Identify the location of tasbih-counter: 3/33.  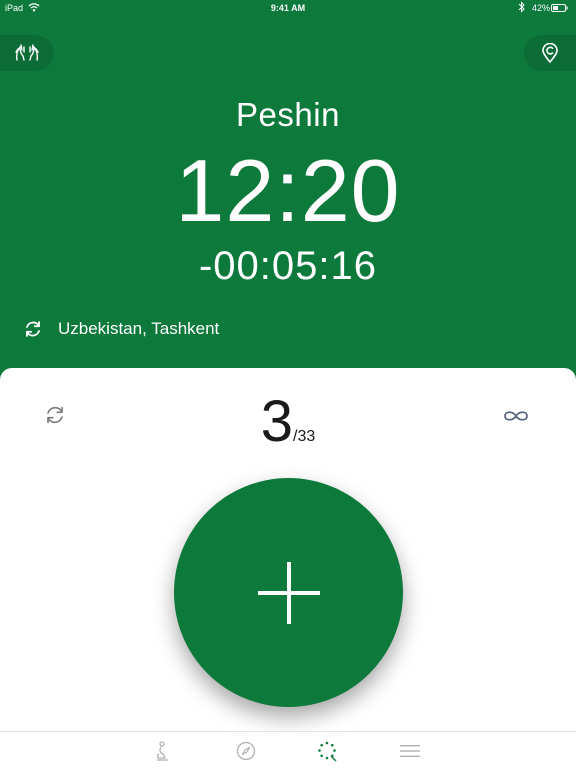
(288, 422).